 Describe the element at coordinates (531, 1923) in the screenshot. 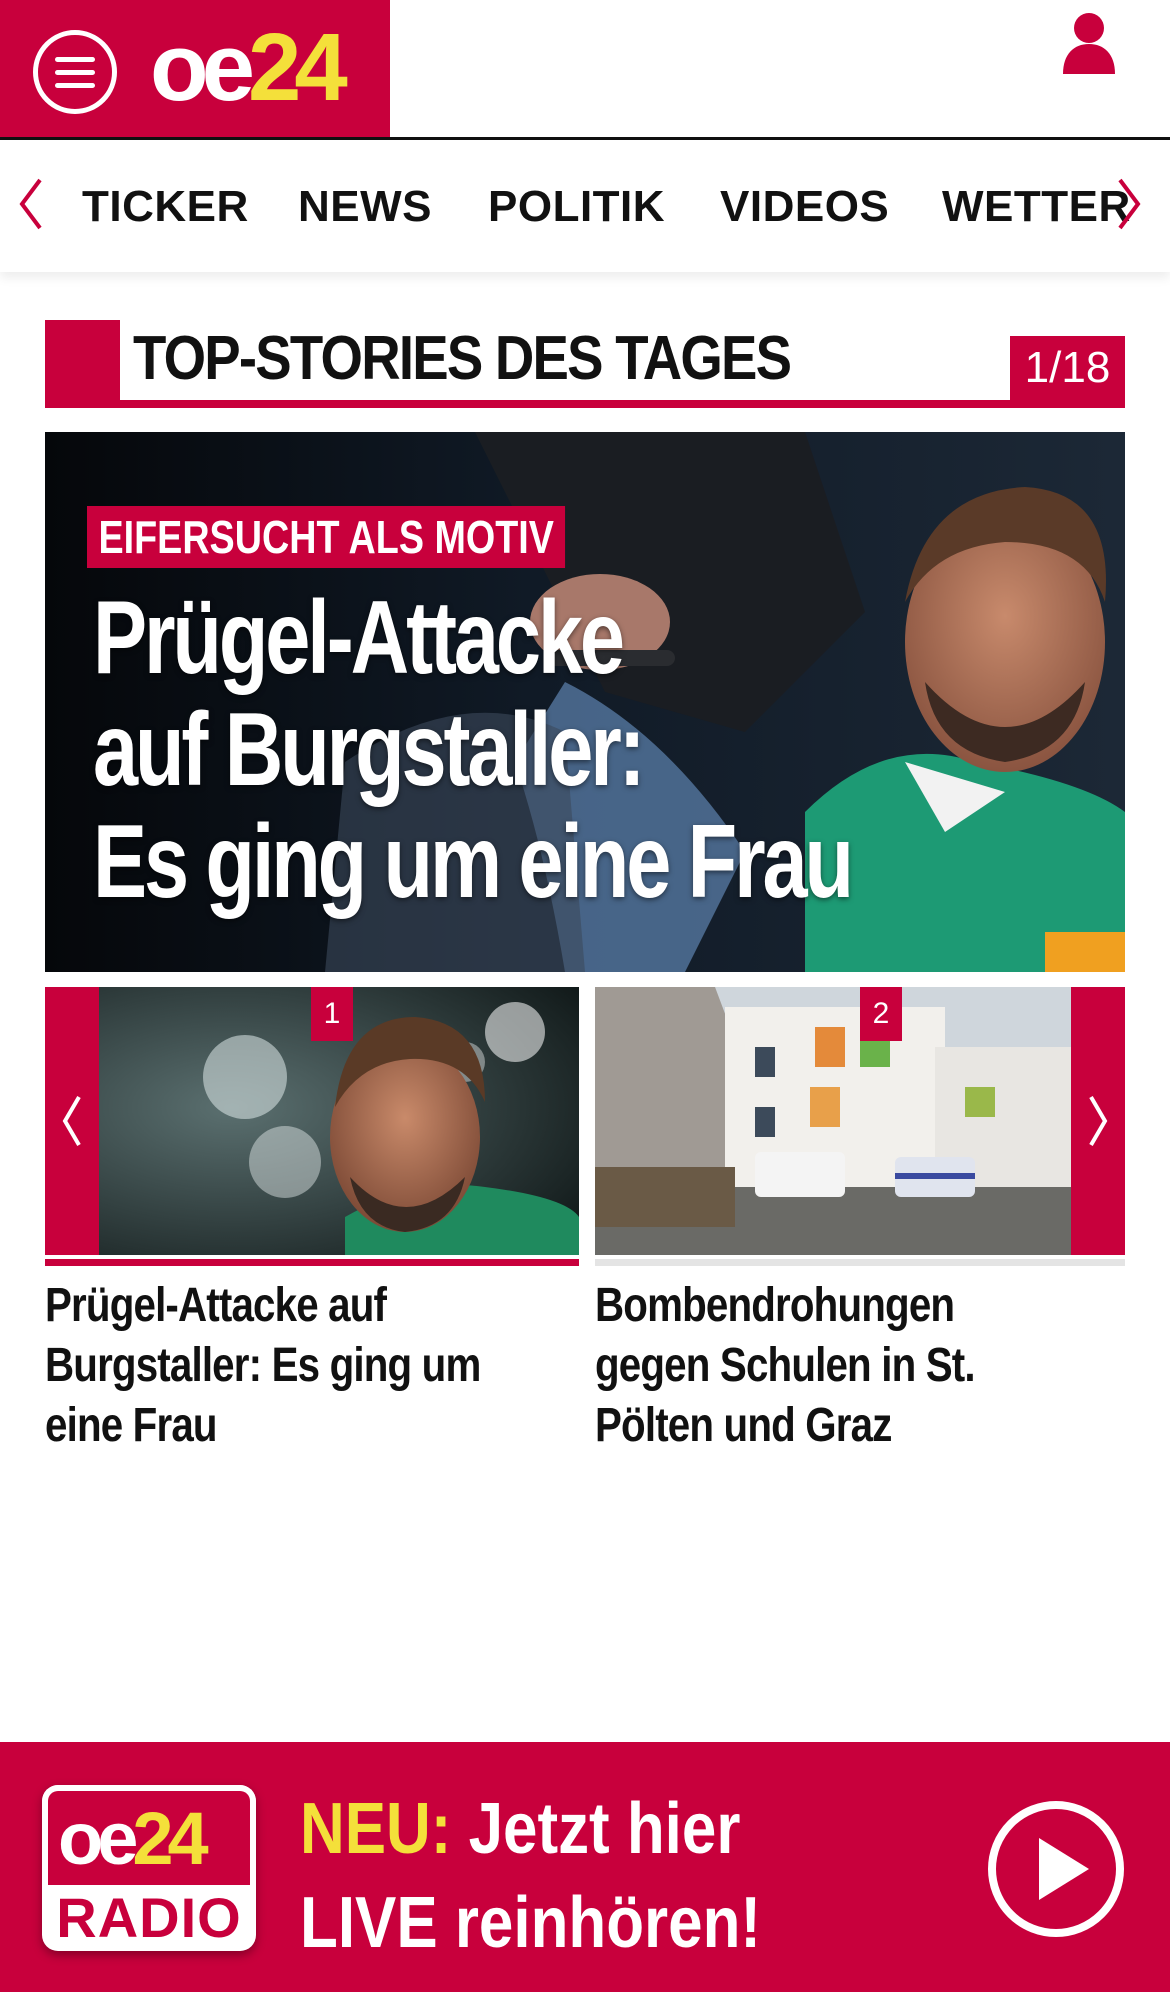

I see `radio-line-2: LIVE reinhören!` at that location.